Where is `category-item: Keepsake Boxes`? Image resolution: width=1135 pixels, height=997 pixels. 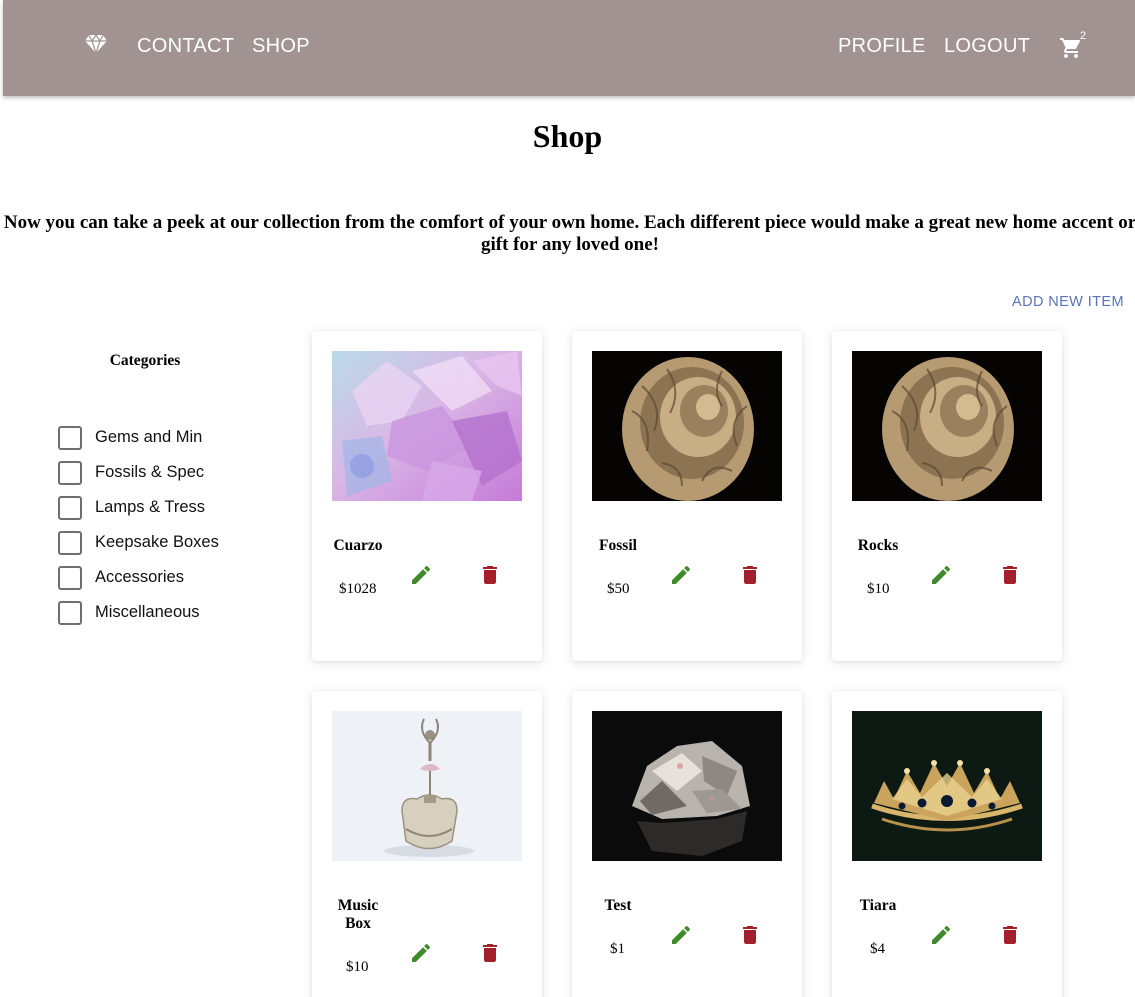 category-item: Keepsake Boxes is located at coordinates (138, 542).